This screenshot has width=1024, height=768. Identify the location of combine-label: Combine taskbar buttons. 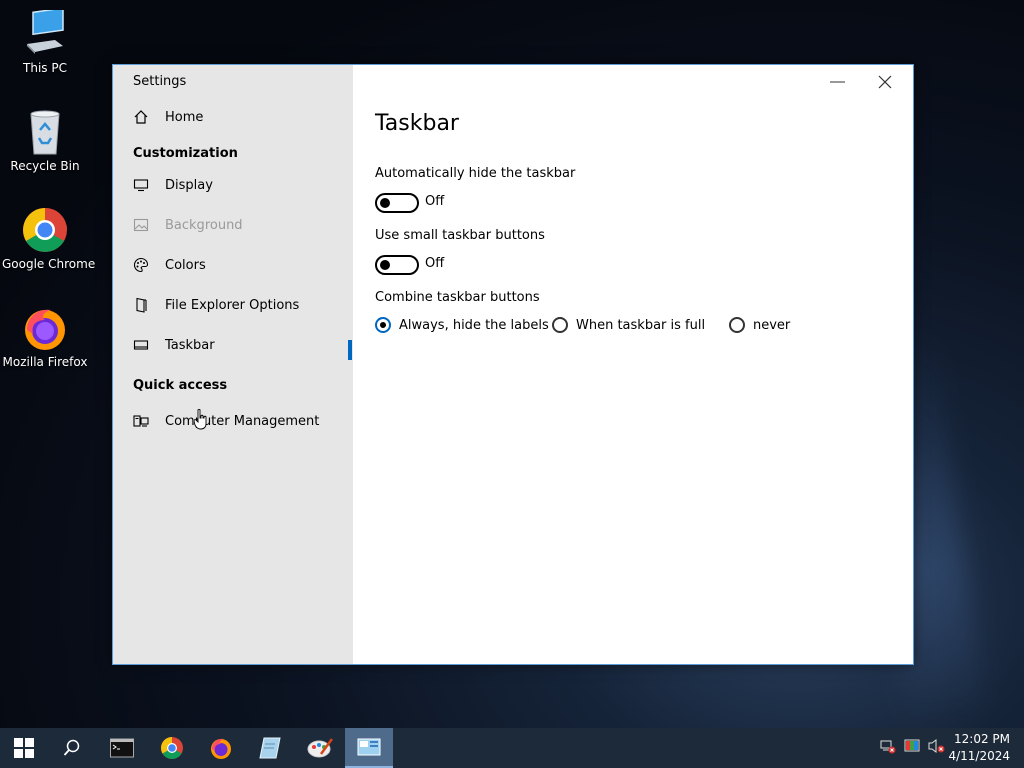
(457, 297).